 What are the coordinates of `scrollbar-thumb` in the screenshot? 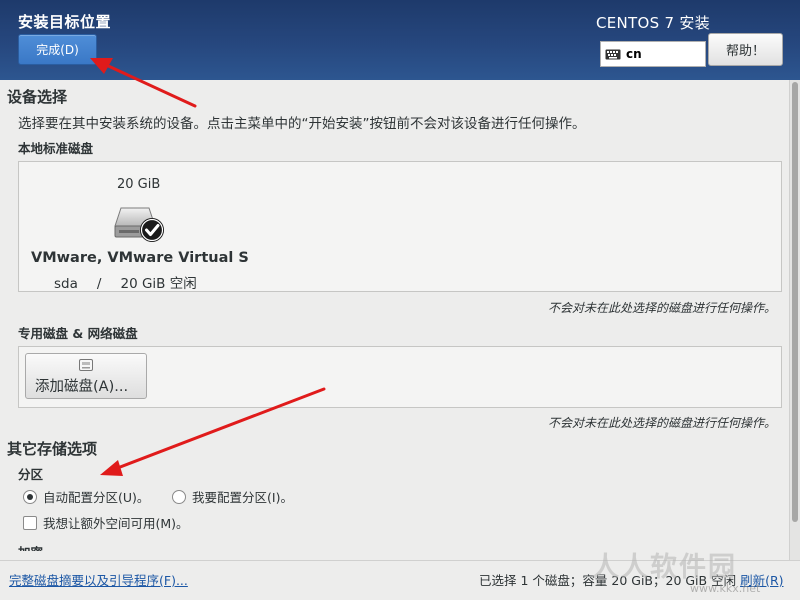 It's located at (795, 302).